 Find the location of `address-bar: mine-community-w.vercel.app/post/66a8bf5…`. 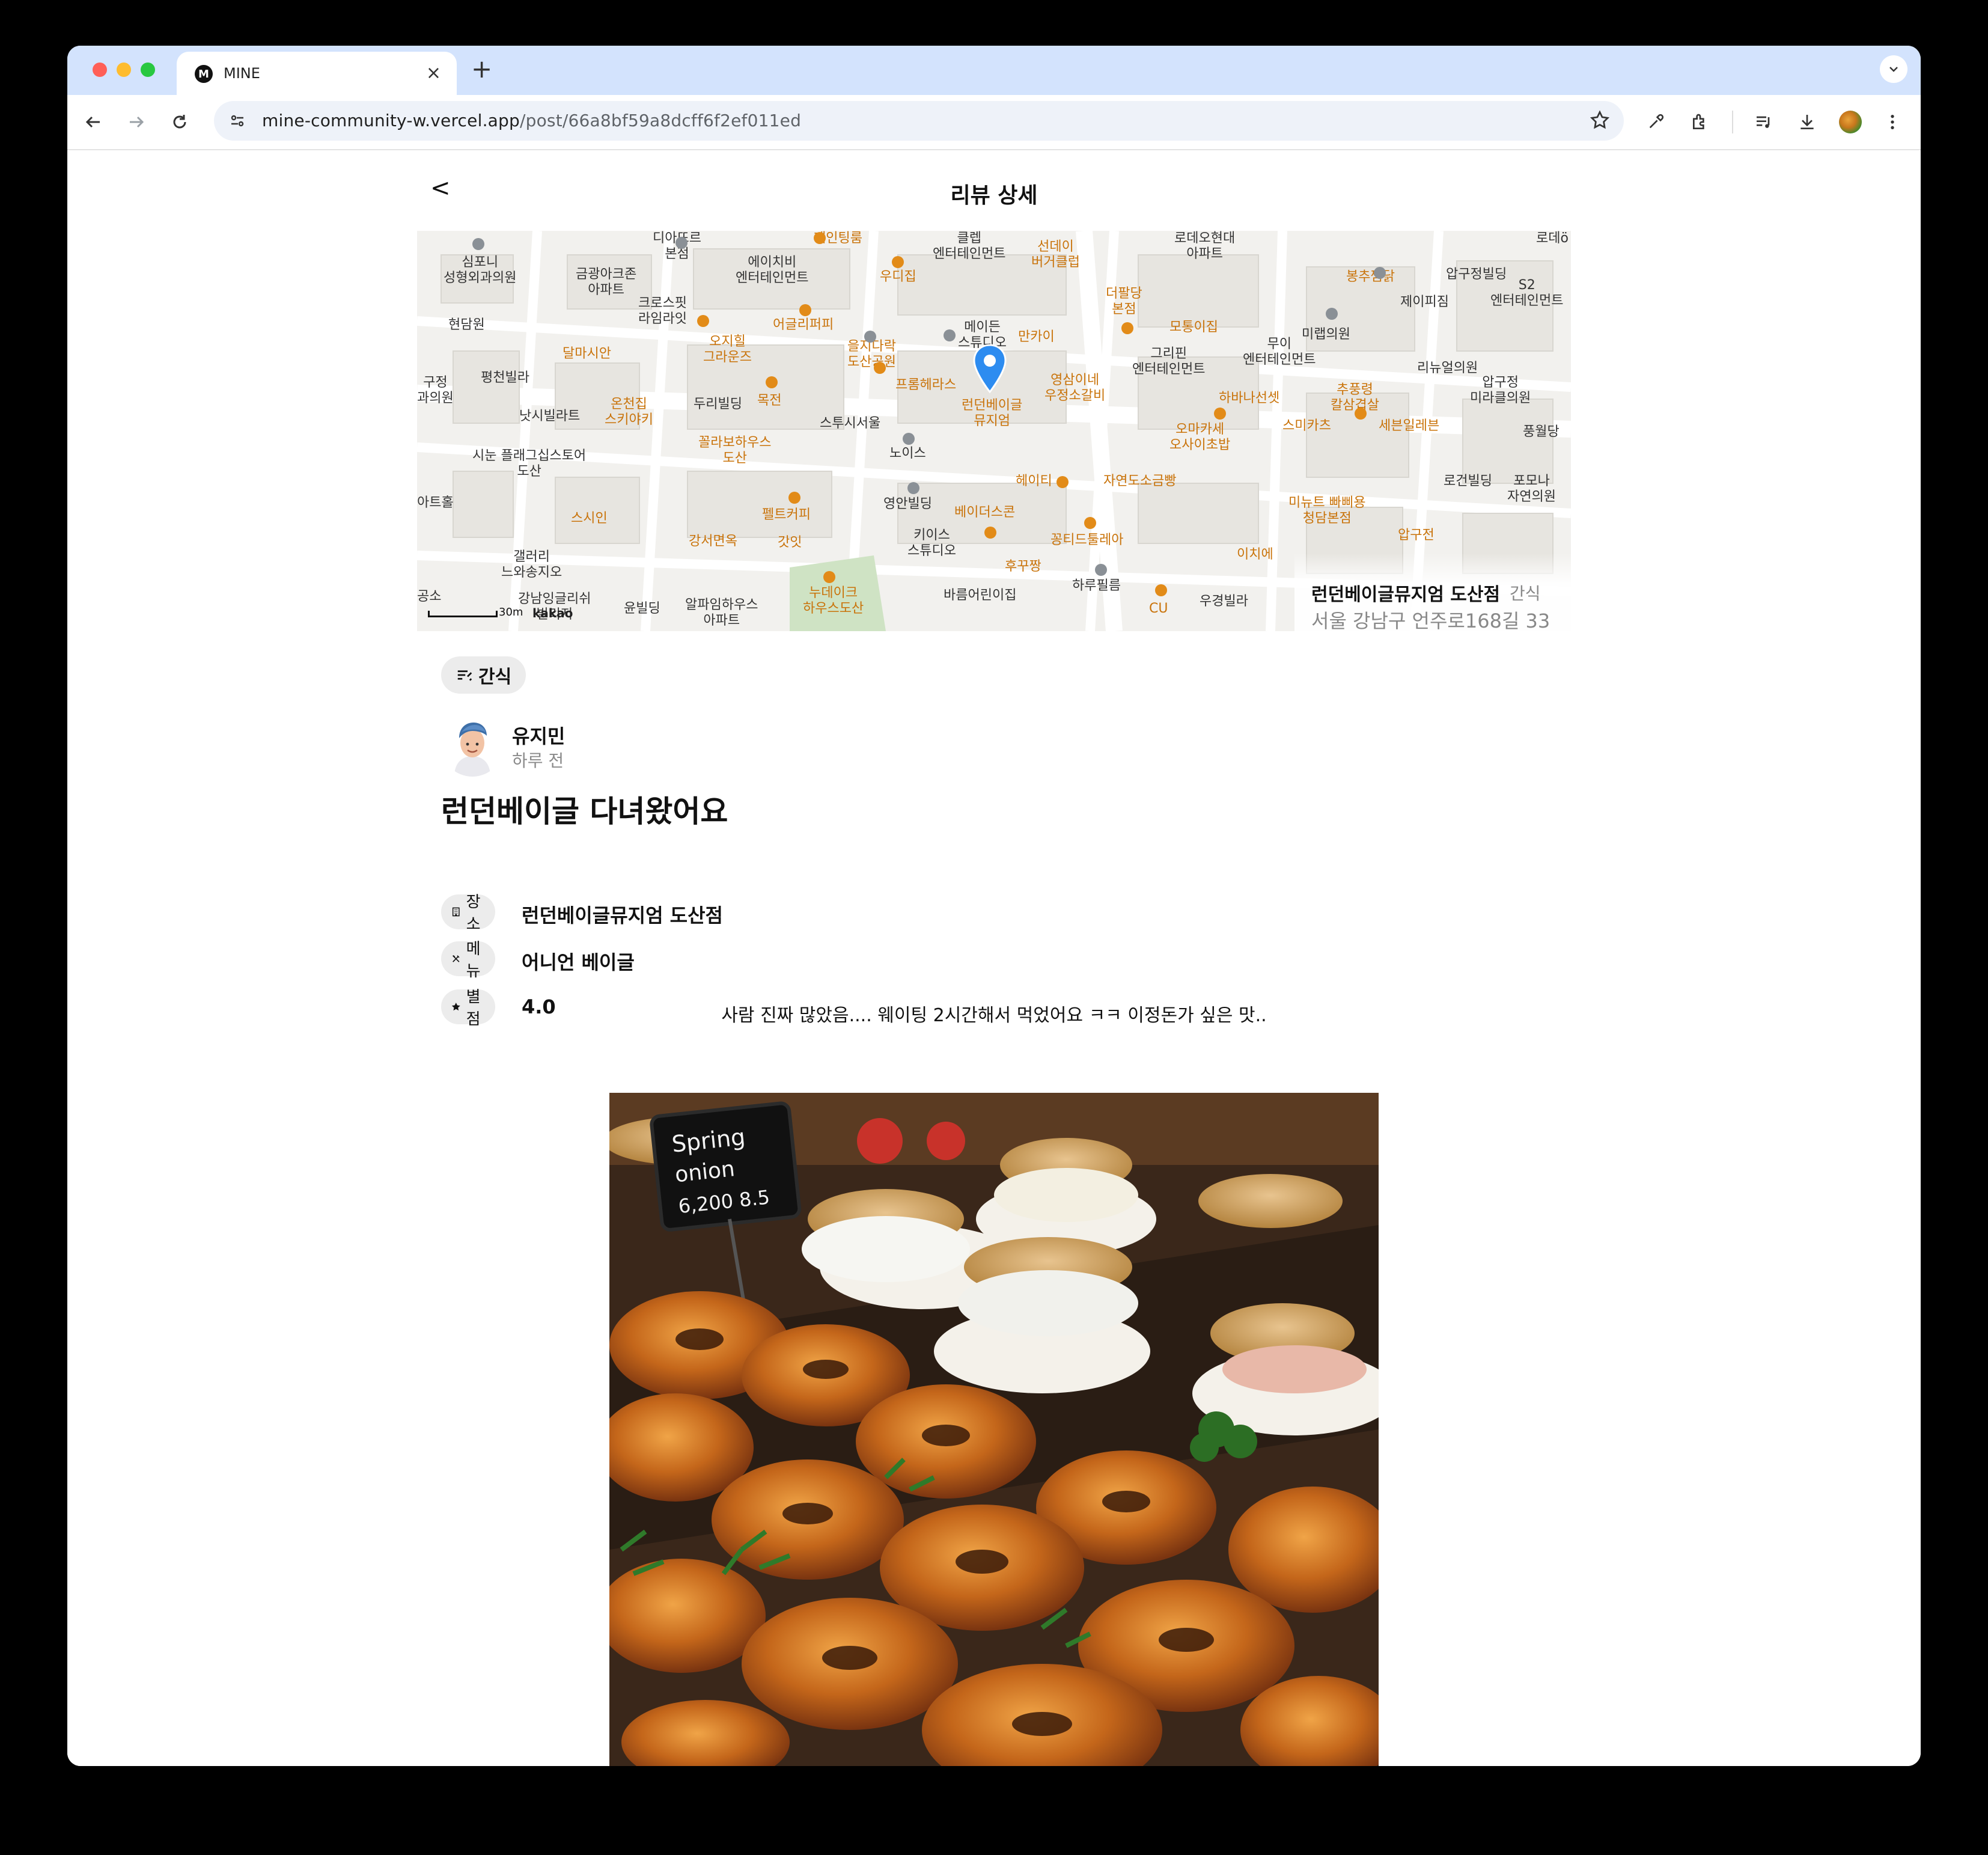

address-bar: mine-community-w.vercel.app/post/66a8bf5… is located at coordinates (919, 121).